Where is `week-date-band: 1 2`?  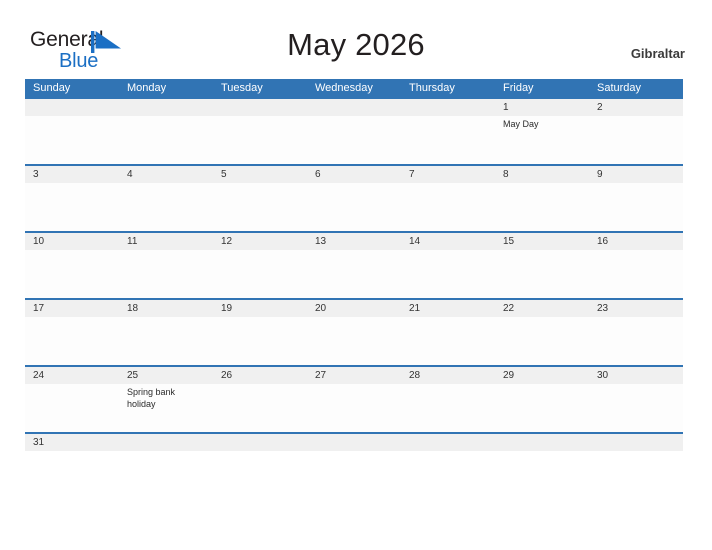 week-date-band: 1 2 is located at coordinates (354, 107).